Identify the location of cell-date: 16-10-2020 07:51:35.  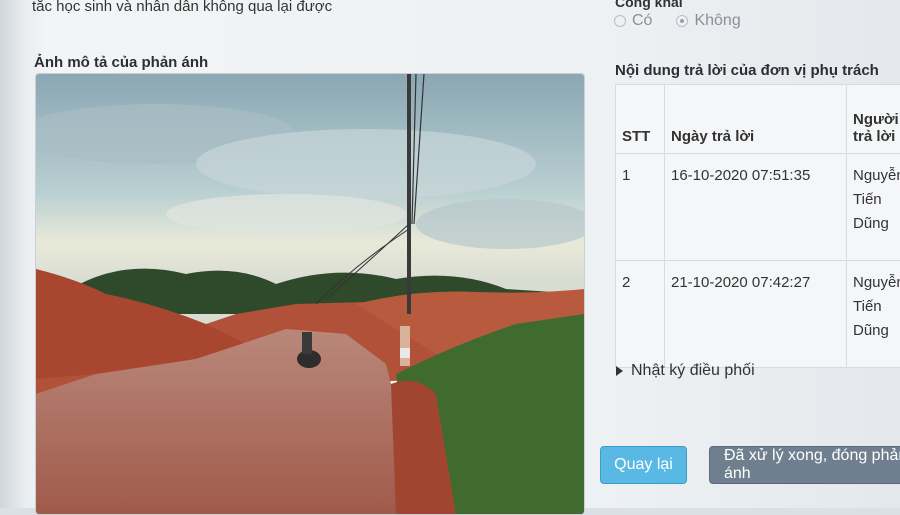
(756, 207).